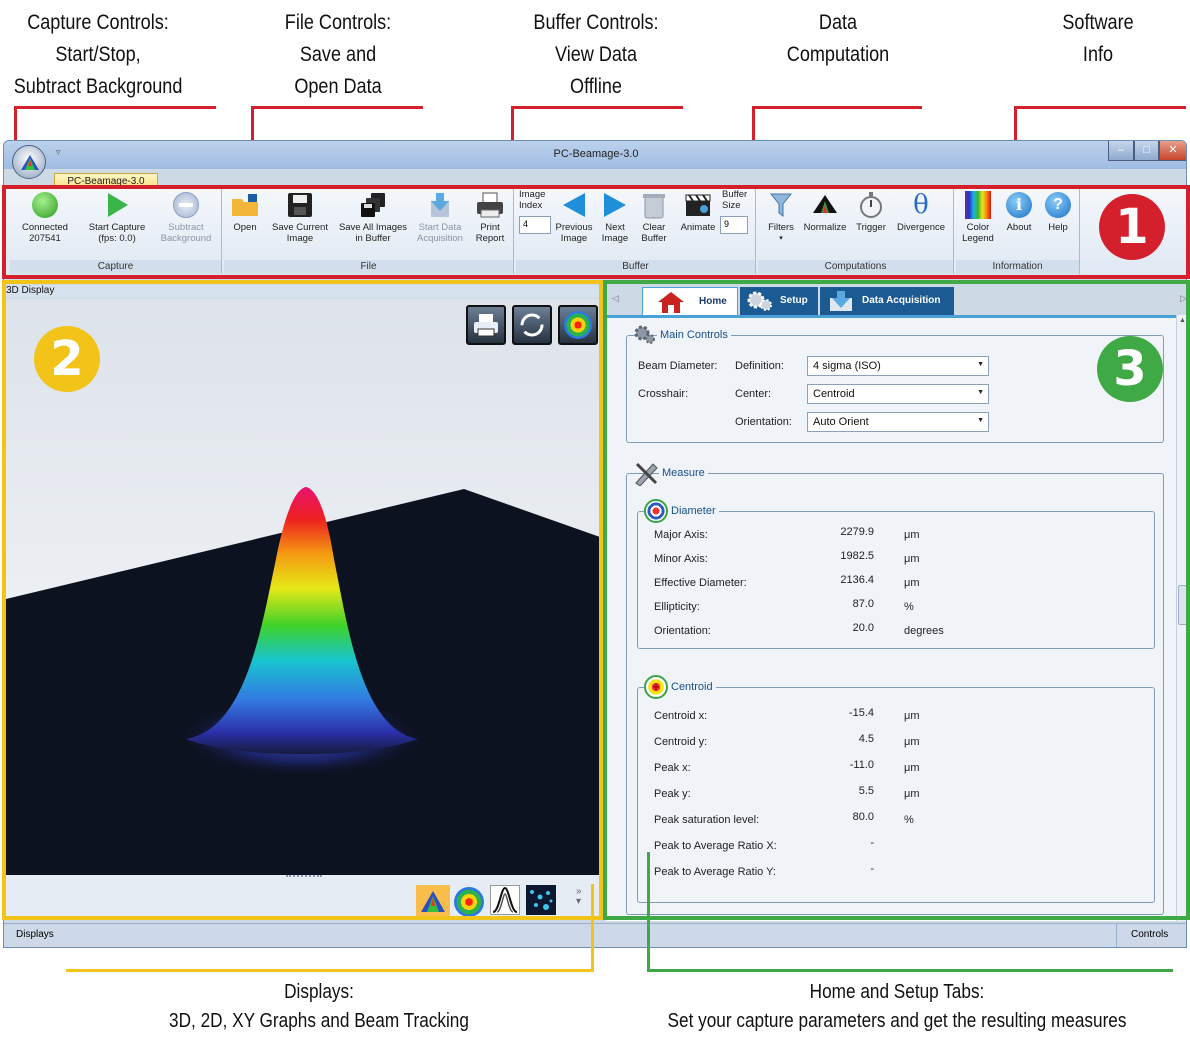 The image size is (1190, 1037). I want to click on title-bar: ▿ PC-Beamage-3.0 – □ ✕, so click(595, 160).